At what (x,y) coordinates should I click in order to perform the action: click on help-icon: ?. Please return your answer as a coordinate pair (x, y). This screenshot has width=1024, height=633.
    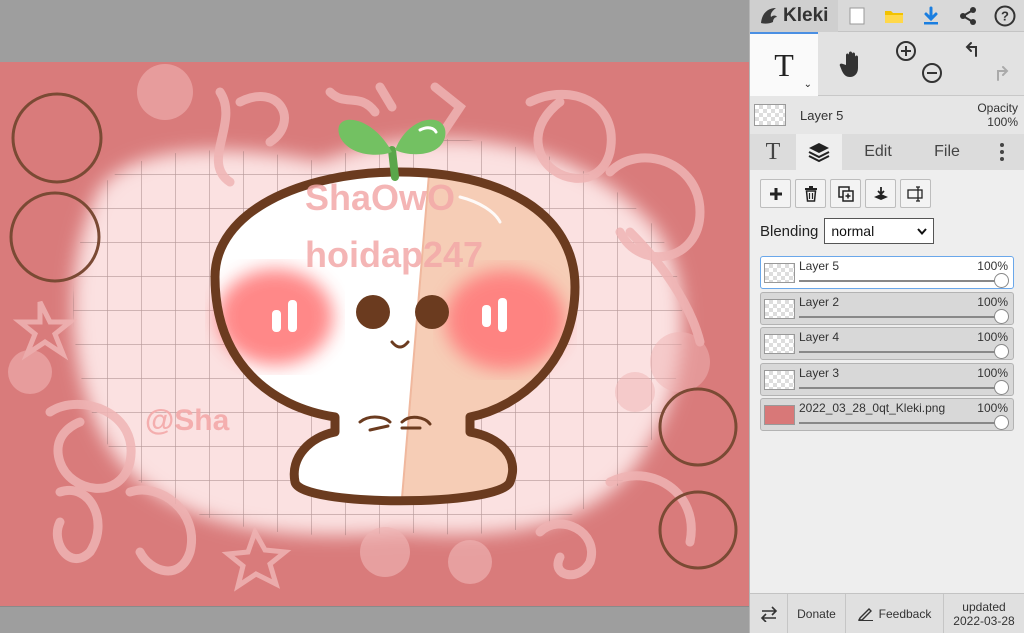
    Looking at the image, I should click on (1004, 15).